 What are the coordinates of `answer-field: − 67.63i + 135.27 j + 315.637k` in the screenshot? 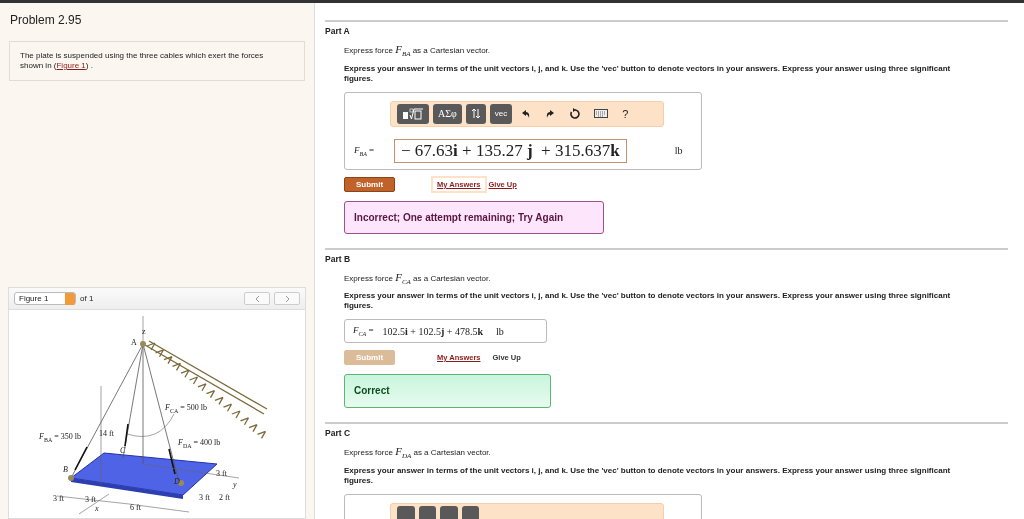 It's located at (510, 150).